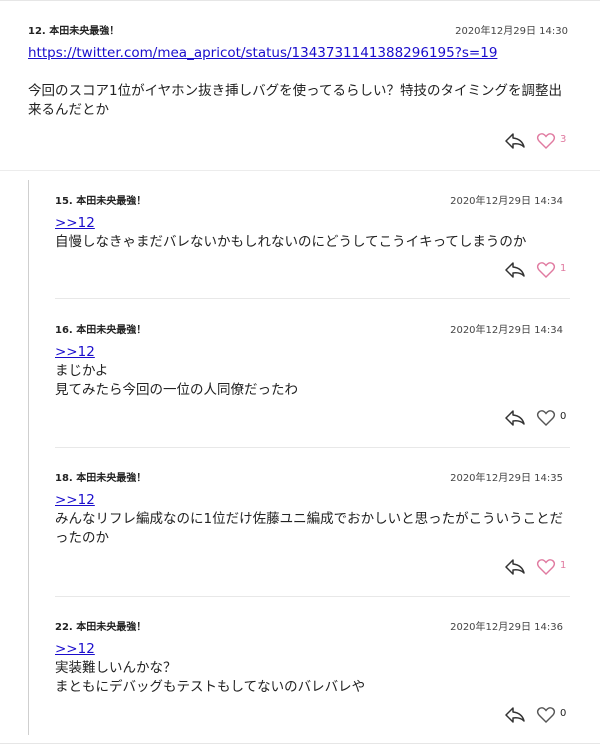  What do you see at coordinates (116, 668) in the screenshot?
I see `comment-text-line: 実装難しいんかな？` at bounding box center [116, 668].